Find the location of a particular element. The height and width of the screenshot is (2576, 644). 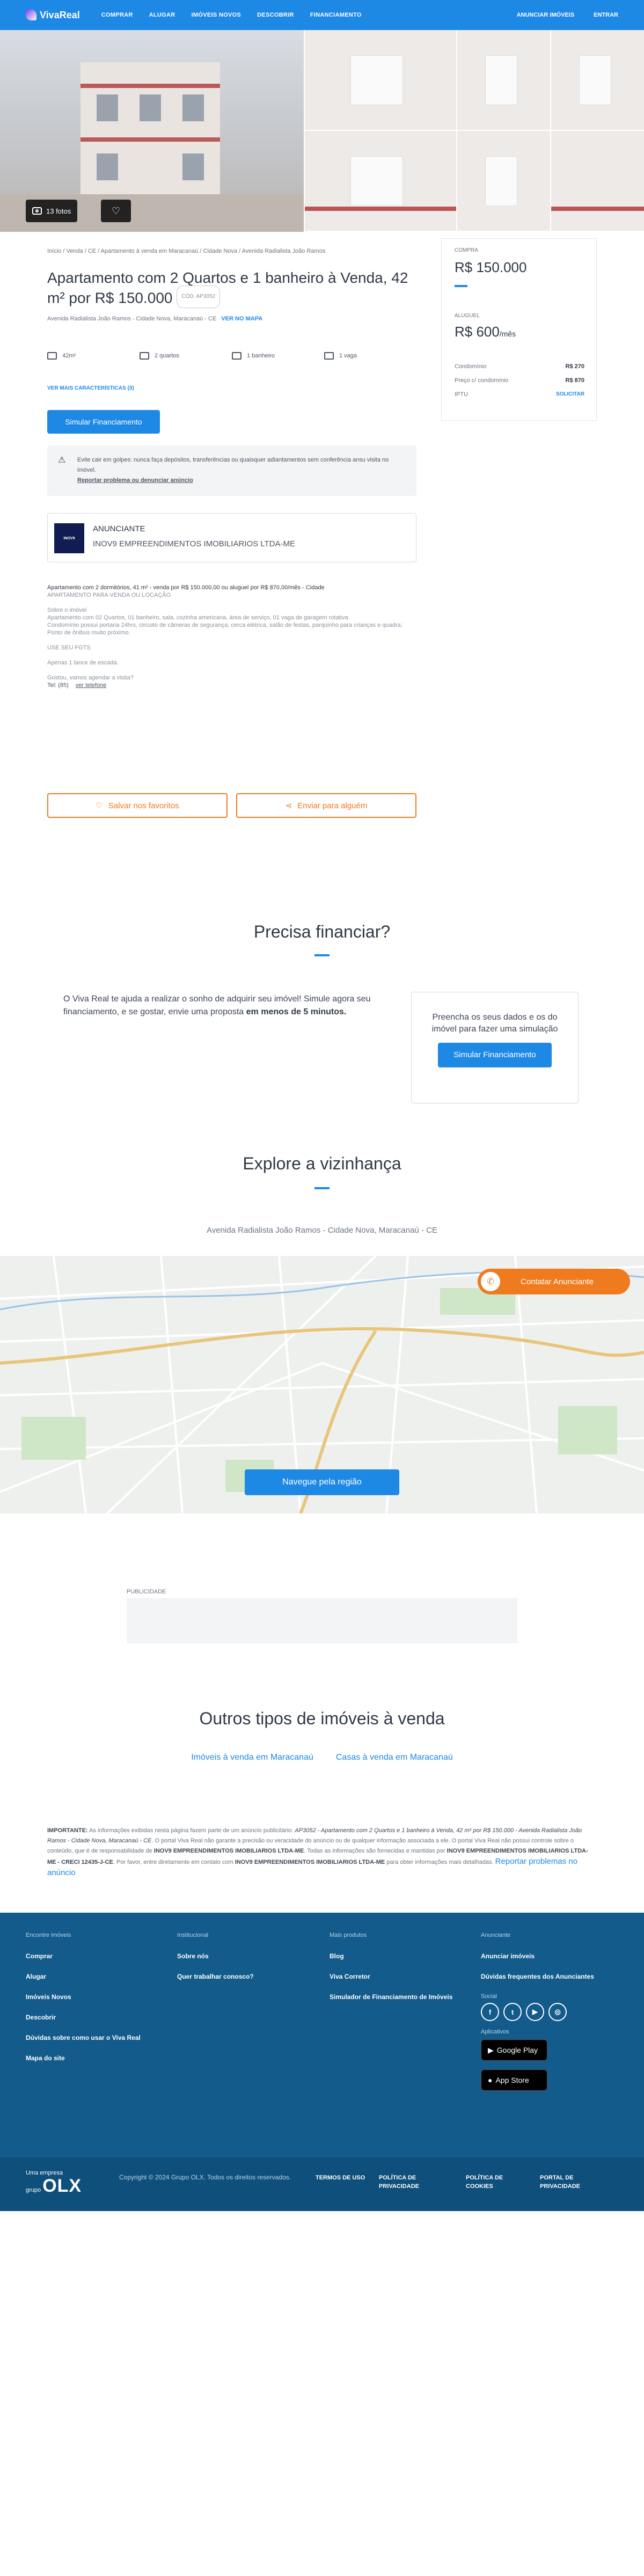

instagram-icon: ◎ is located at coordinates (557, 2012).